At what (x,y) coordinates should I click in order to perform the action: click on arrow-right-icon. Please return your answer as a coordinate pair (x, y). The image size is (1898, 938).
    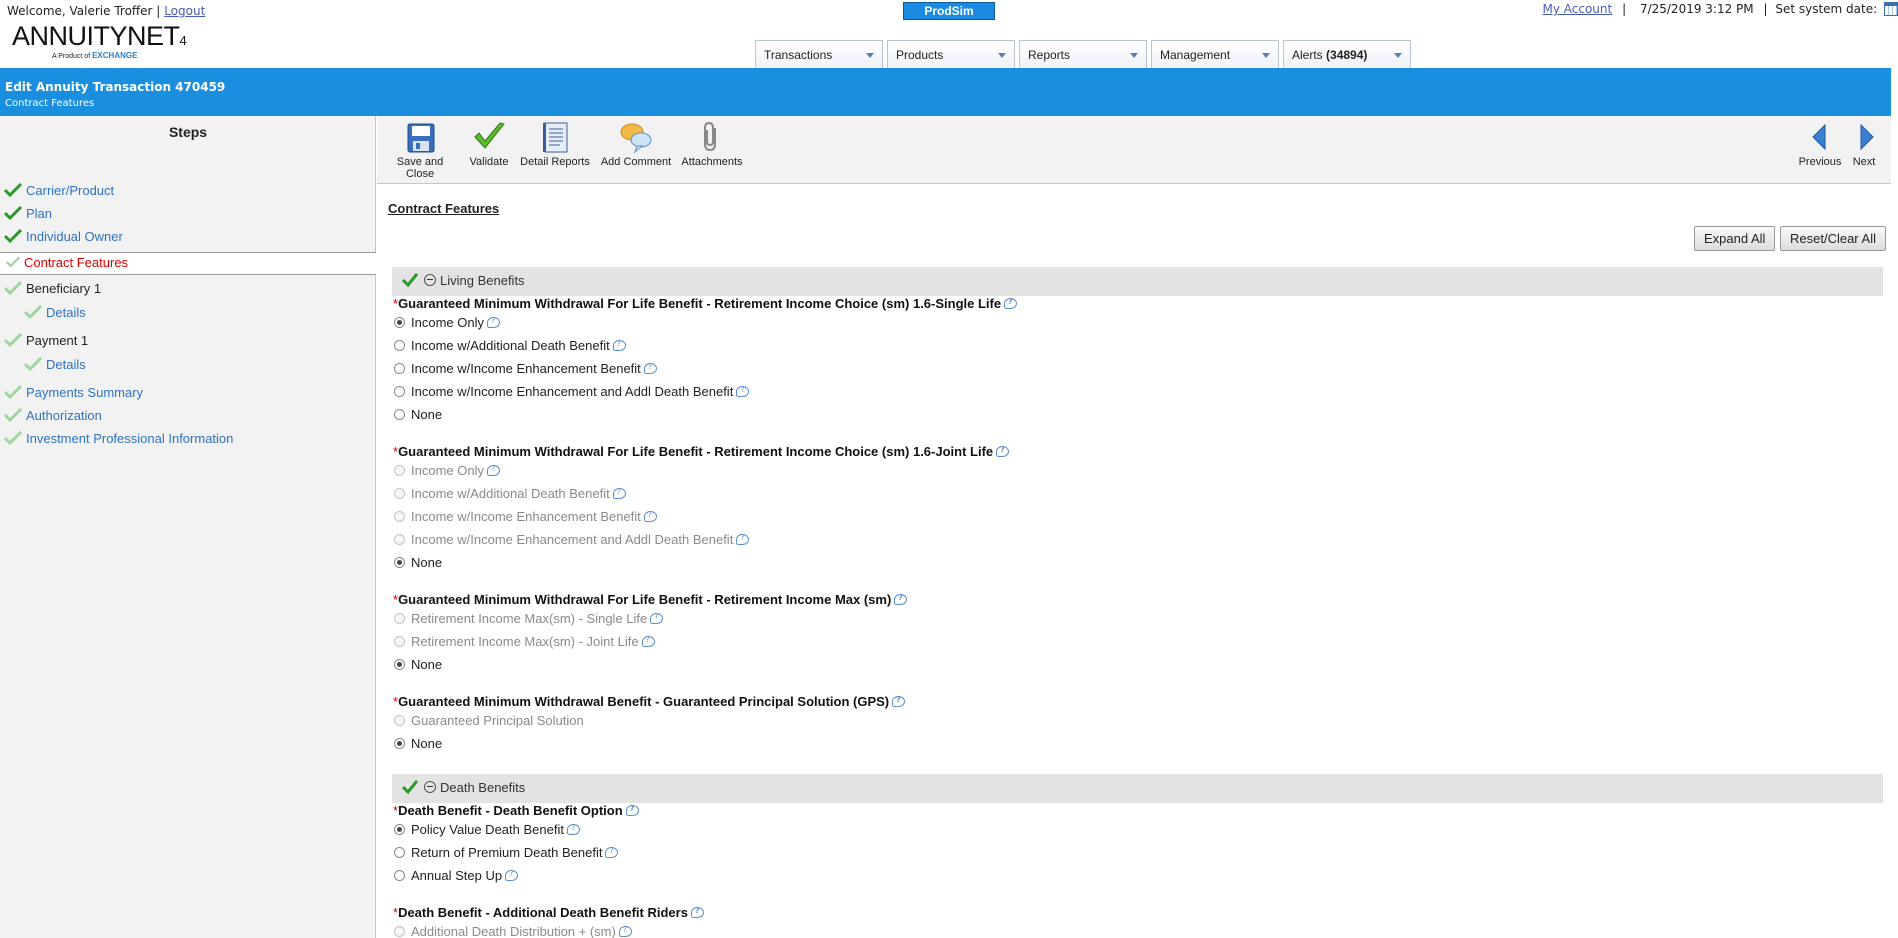
    Looking at the image, I should click on (1867, 137).